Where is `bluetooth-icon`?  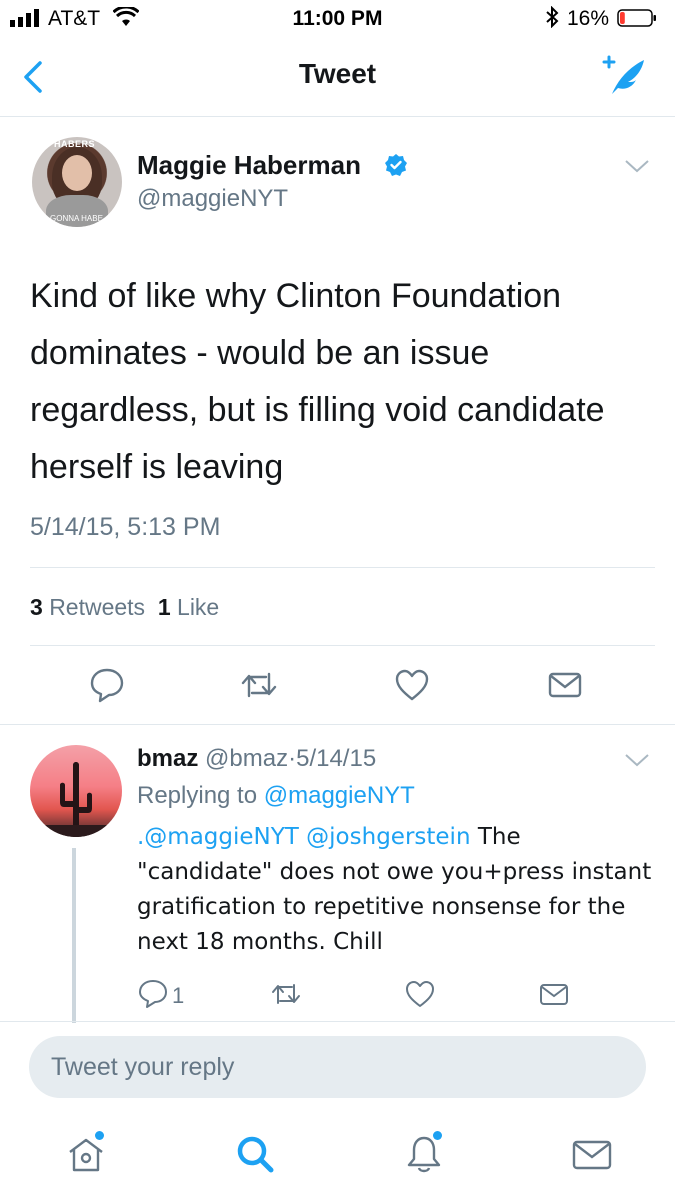 bluetooth-icon is located at coordinates (552, 17).